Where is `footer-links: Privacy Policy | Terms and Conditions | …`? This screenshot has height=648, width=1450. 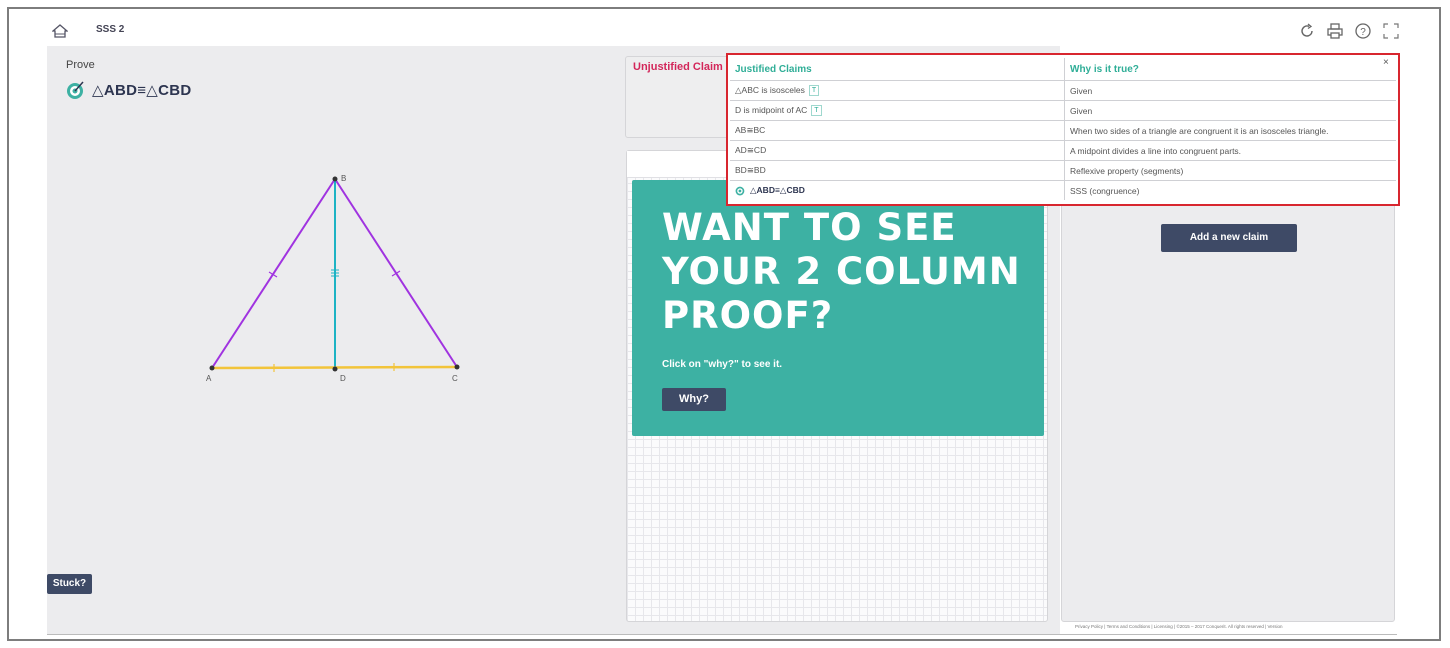 footer-links: Privacy Policy | Terms and Conditions | … is located at coordinates (1179, 626).